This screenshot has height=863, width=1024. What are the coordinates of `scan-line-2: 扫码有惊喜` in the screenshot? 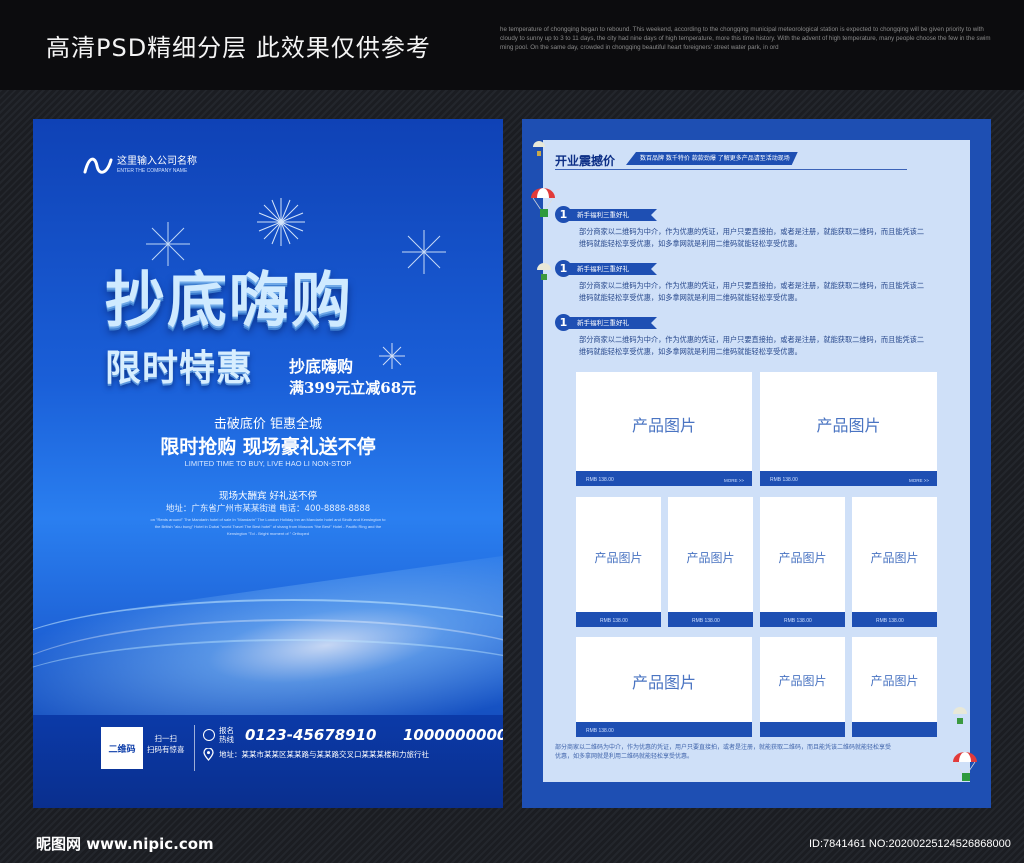 It's located at (166, 749).